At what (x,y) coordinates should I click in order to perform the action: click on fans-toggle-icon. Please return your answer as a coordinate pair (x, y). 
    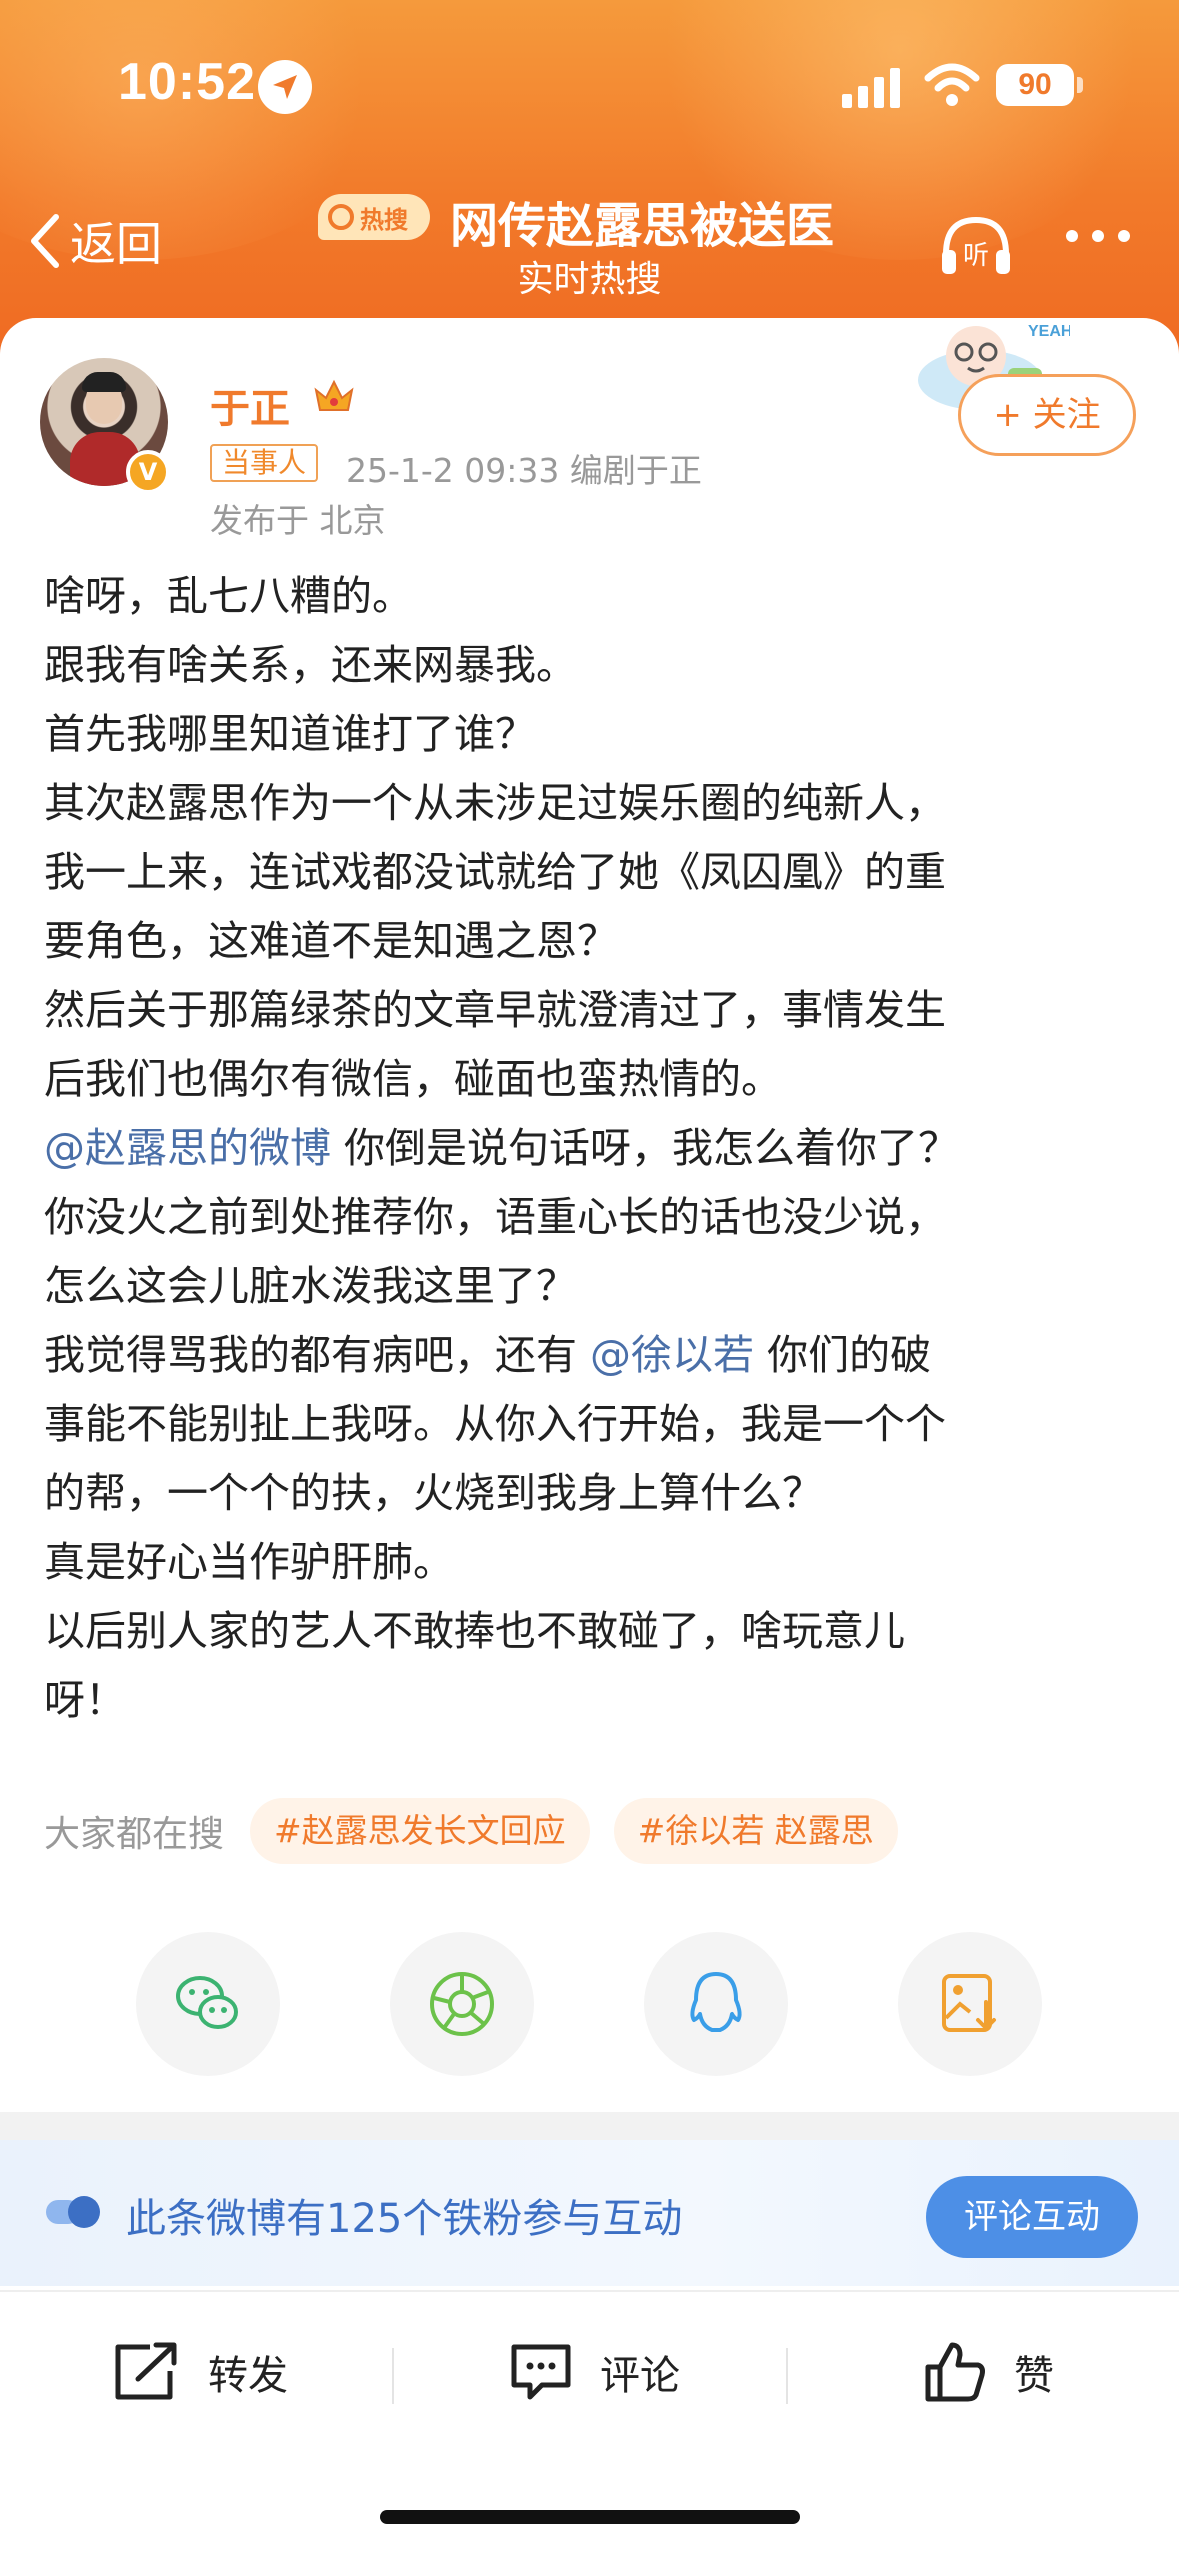
    Looking at the image, I should click on (73, 2212).